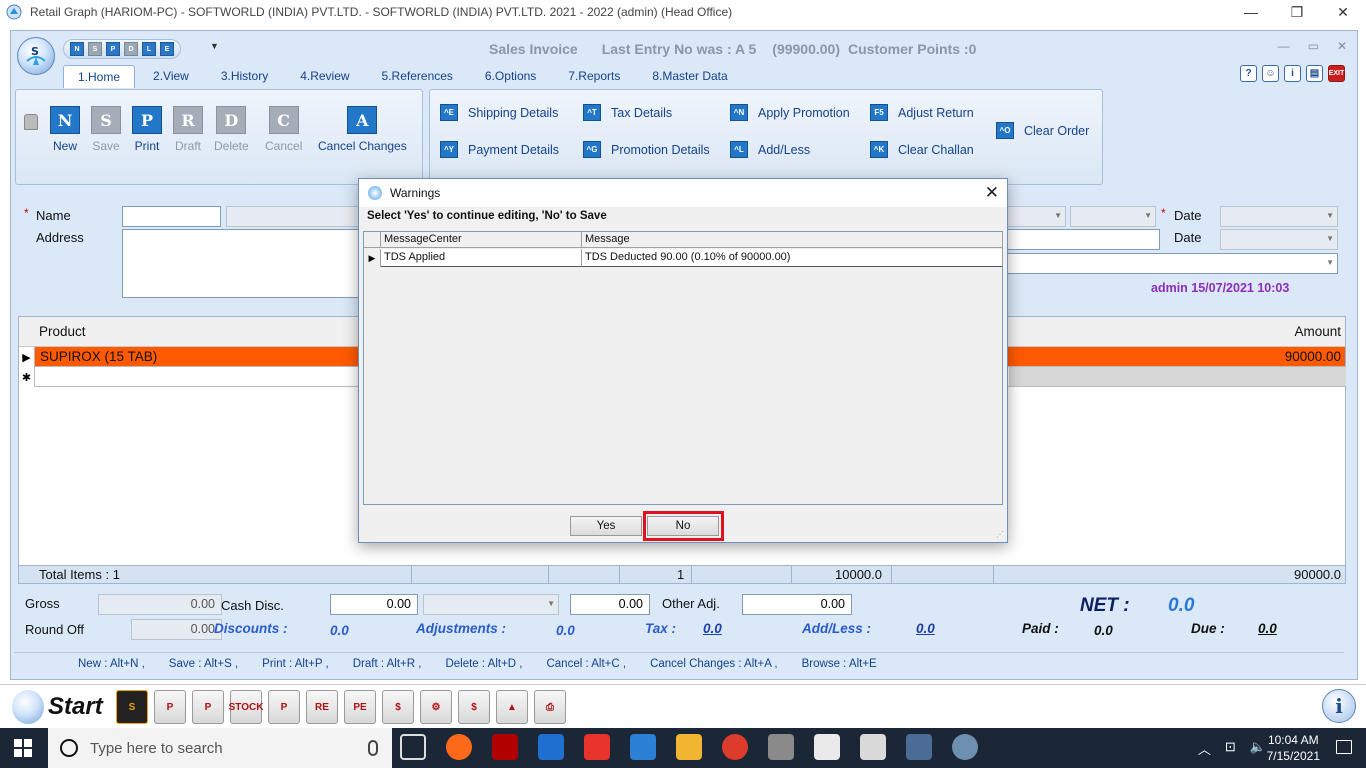  I want to click on qat-customize-icon: ▼, so click(214, 46).